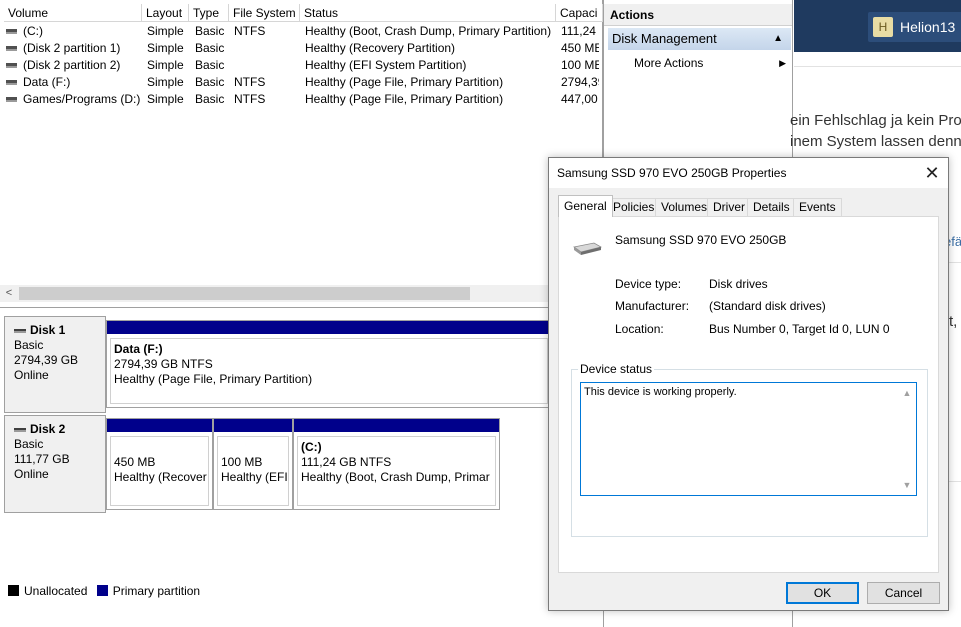 This screenshot has width=961, height=627. Describe the element at coordinates (579, 99) in the screenshot. I see `volume-capacity: 447,00` at that location.